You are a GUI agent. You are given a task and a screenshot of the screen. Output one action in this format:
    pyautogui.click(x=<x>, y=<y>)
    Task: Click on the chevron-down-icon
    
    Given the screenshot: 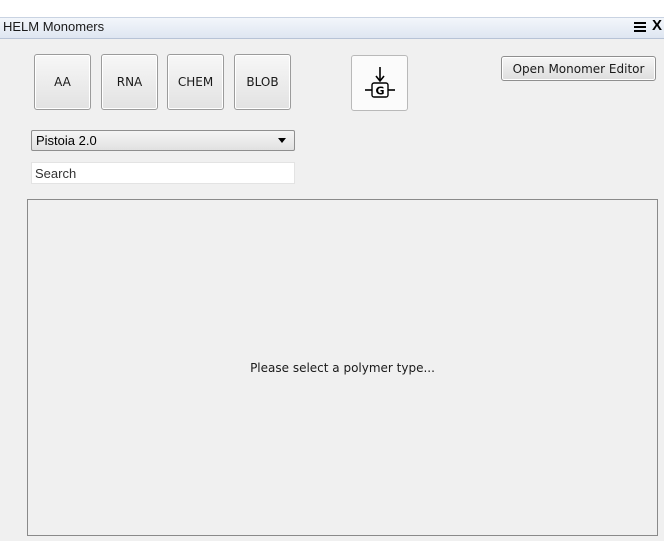 What is the action you would take?
    pyautogui.click(x=282, y=140)
    